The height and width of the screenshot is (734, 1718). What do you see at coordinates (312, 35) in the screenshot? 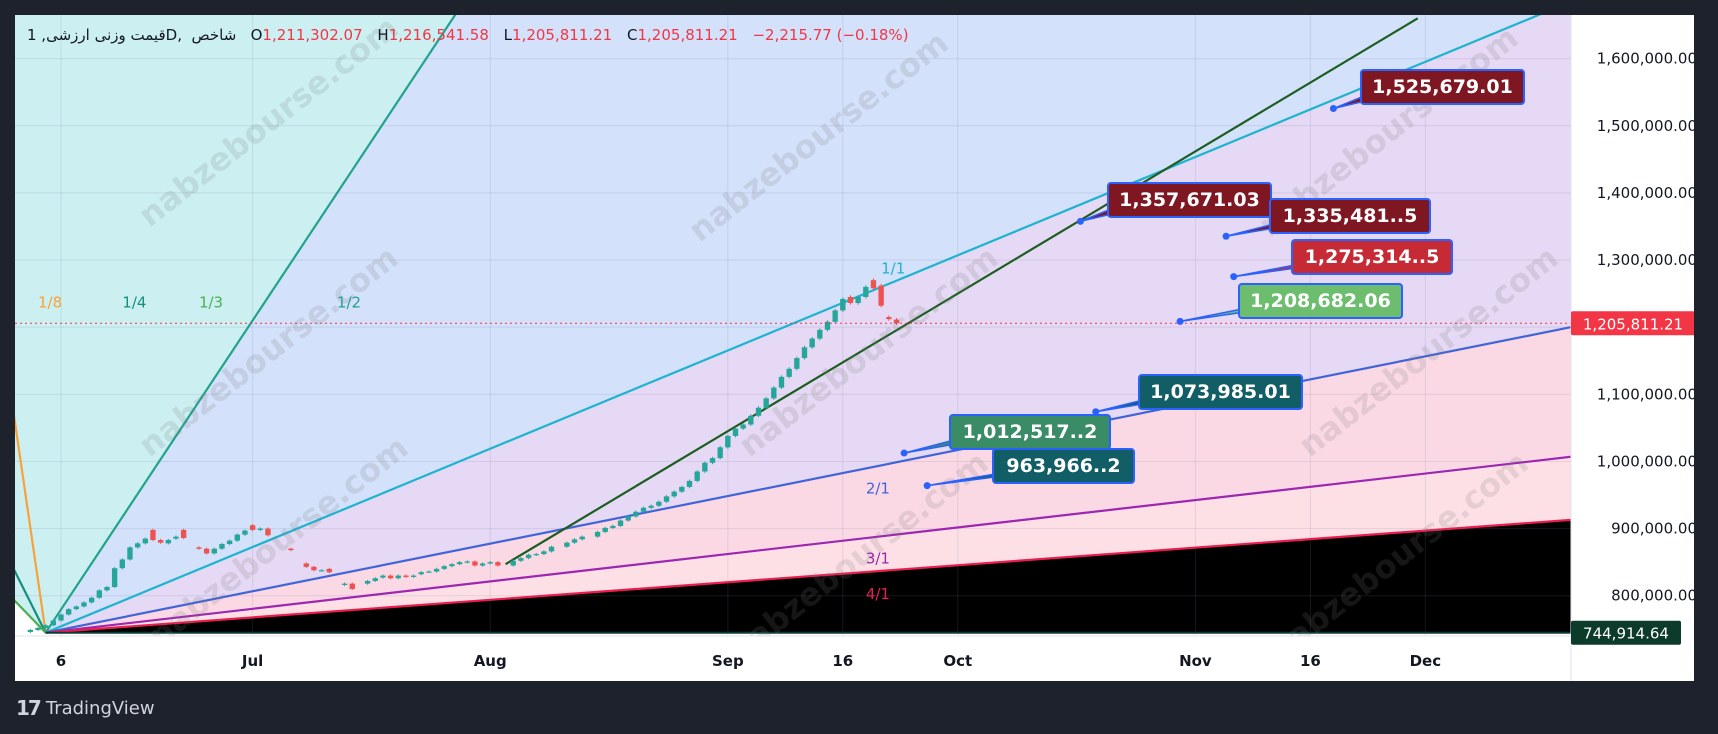
I see `open-value: 1,211,302.07` at bounding box center [312, 35].